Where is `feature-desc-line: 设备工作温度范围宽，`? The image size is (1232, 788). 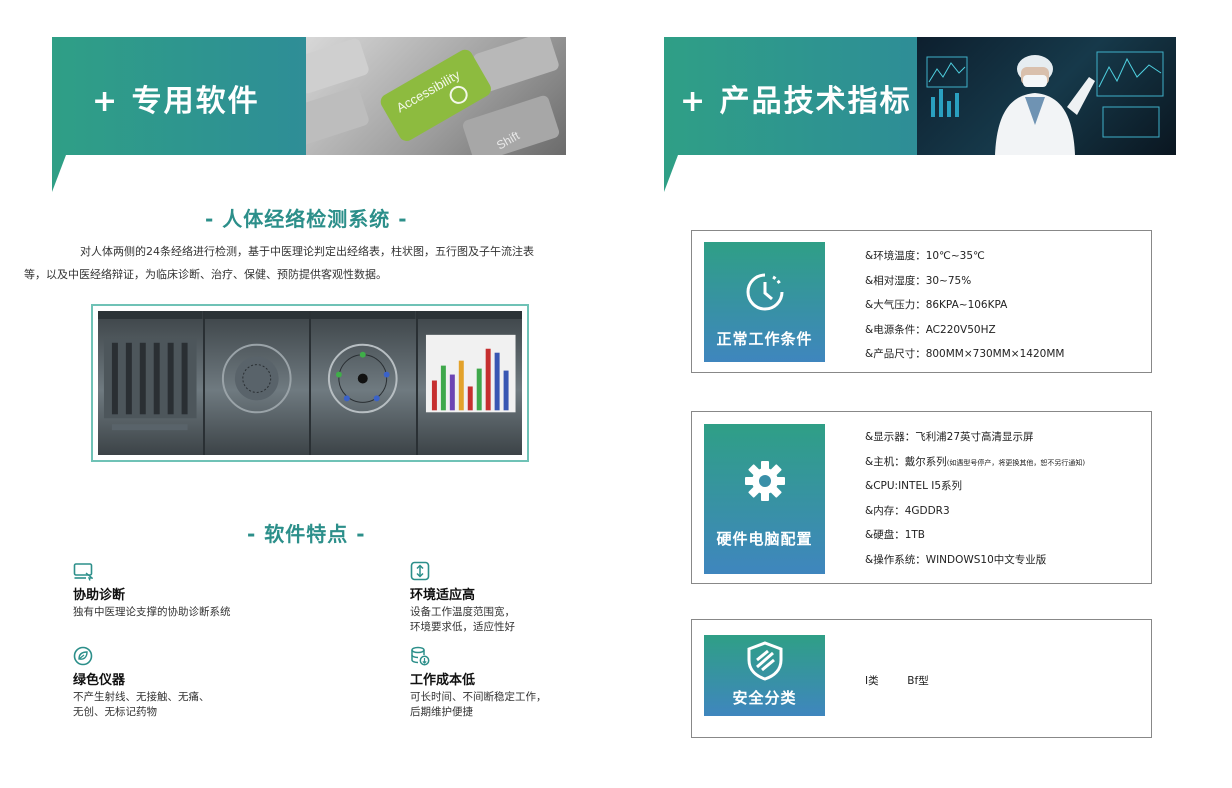
feature-desc-line: 设备工作温度范围宽， is located at coordinates (462, 612).